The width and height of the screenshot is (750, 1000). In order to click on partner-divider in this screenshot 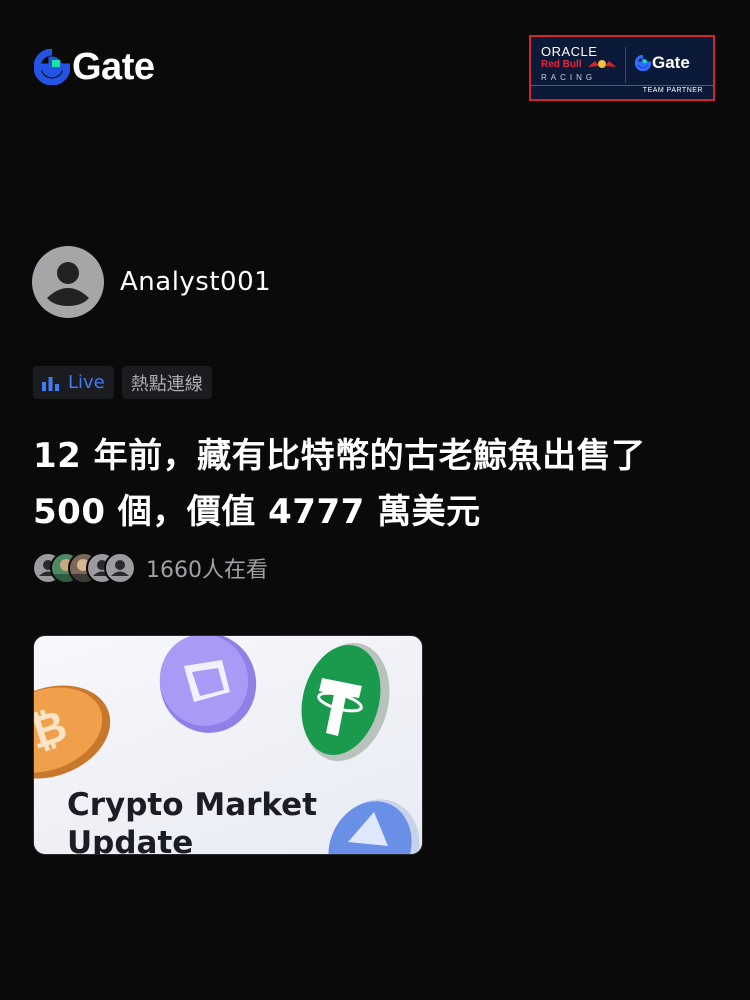, I will do `click(625, 65)`.